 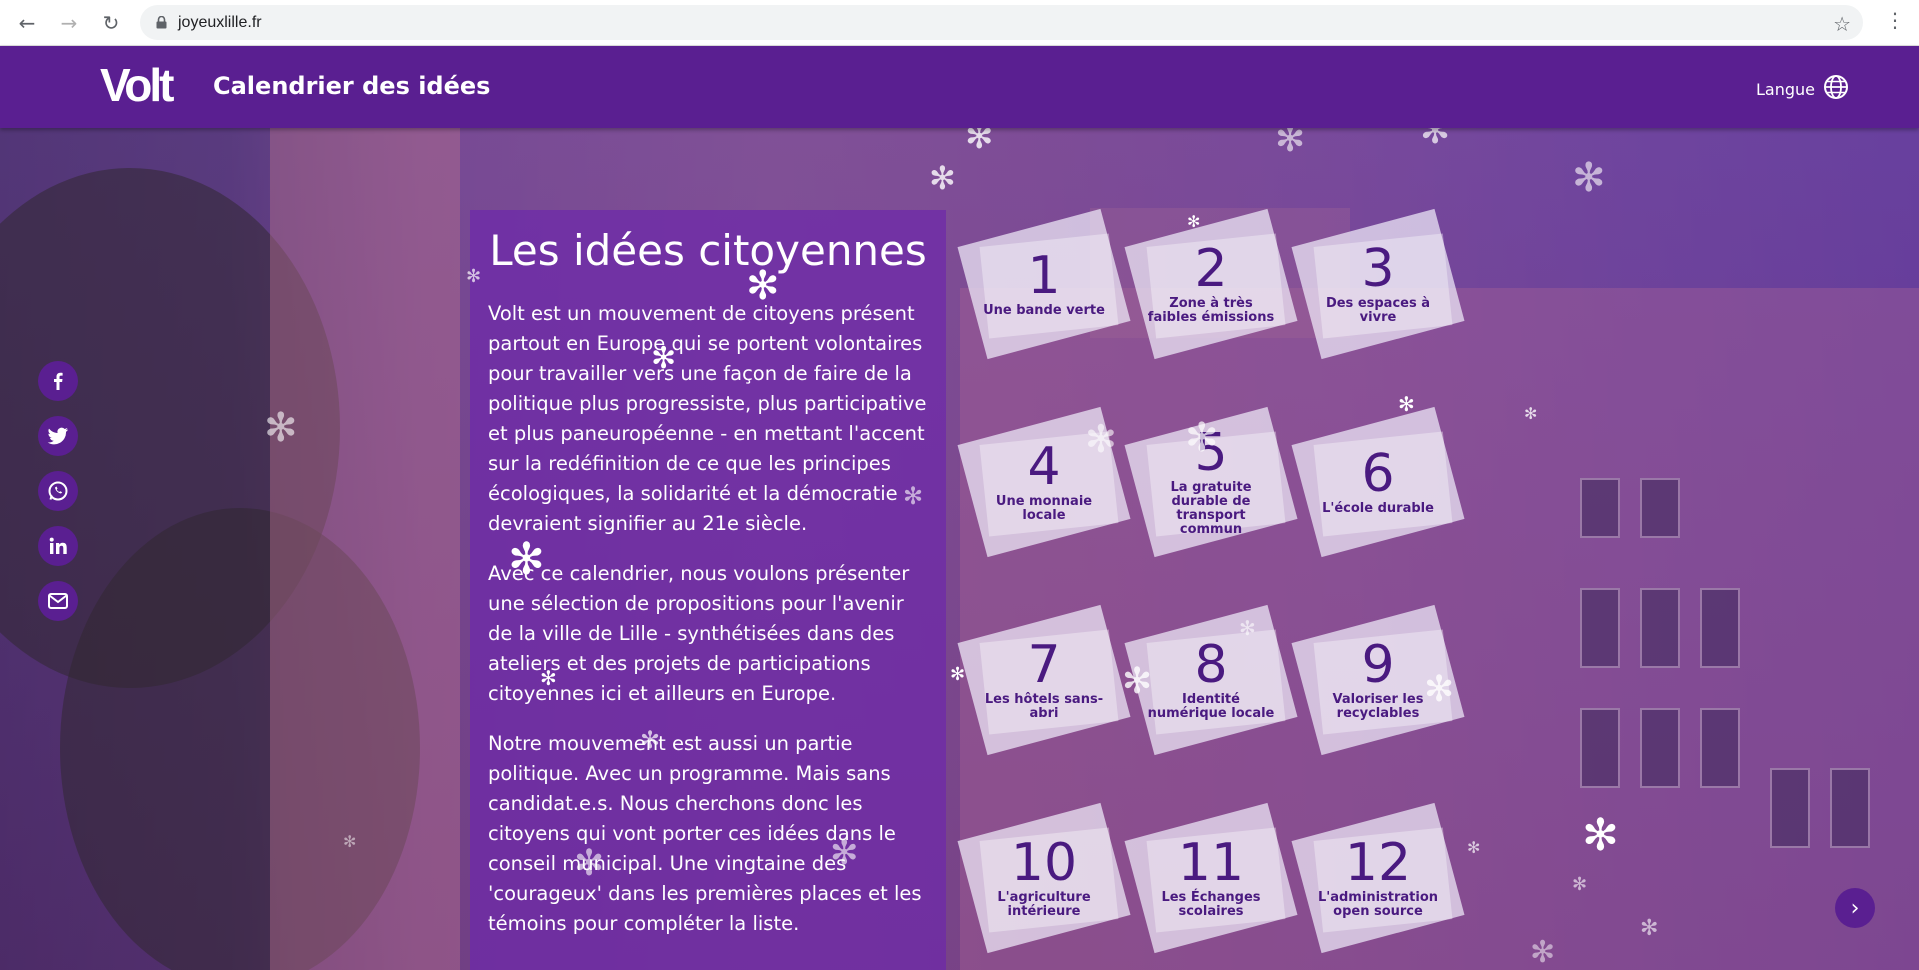 I want to click on calendar-door-6: 6 L'école durable, so click(x=1378, y=482).